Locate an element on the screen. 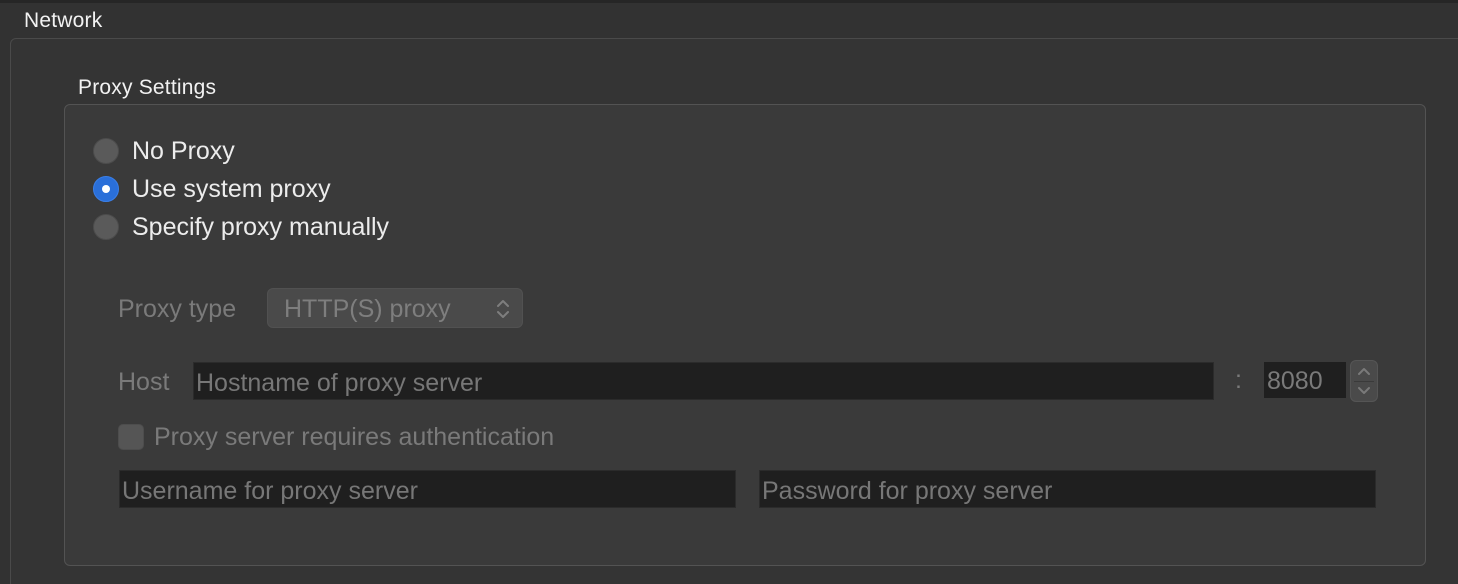  proxy-type-select-value: HTTP(S) proxy is located at coordinates (367, 309).